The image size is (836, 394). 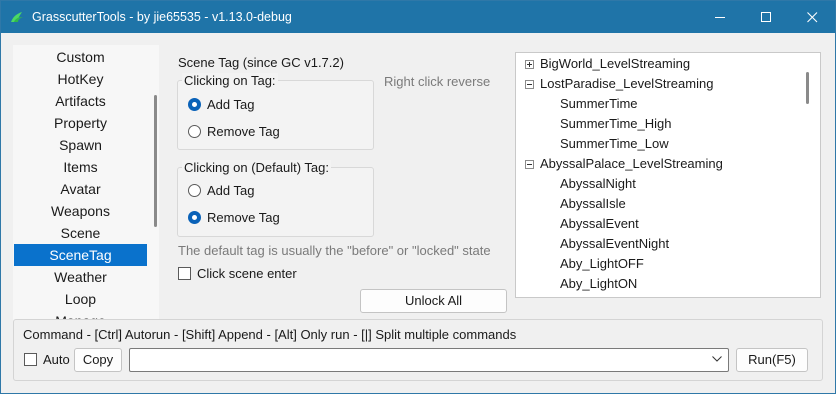 I want to click on tree-leaf: SummerTime, so click(x=599, y=104).